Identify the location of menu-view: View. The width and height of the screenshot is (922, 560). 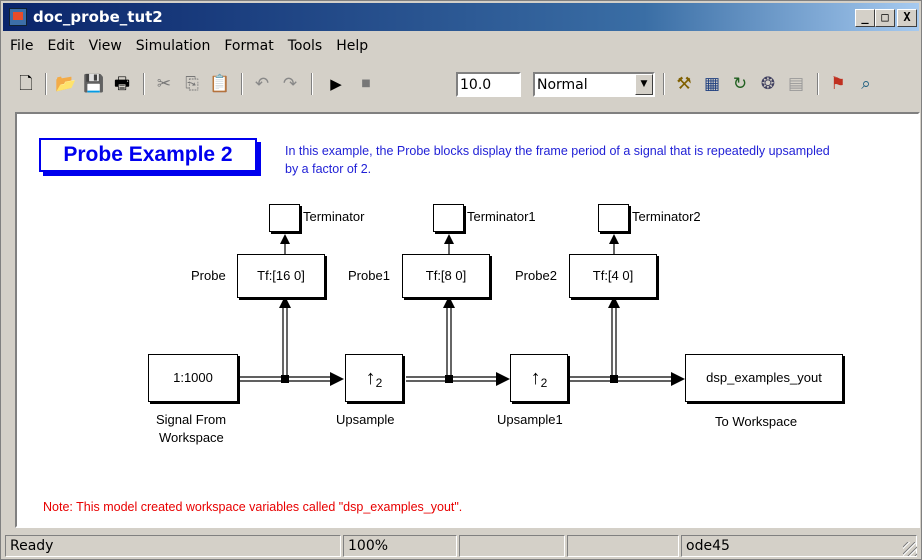
(105, 44).